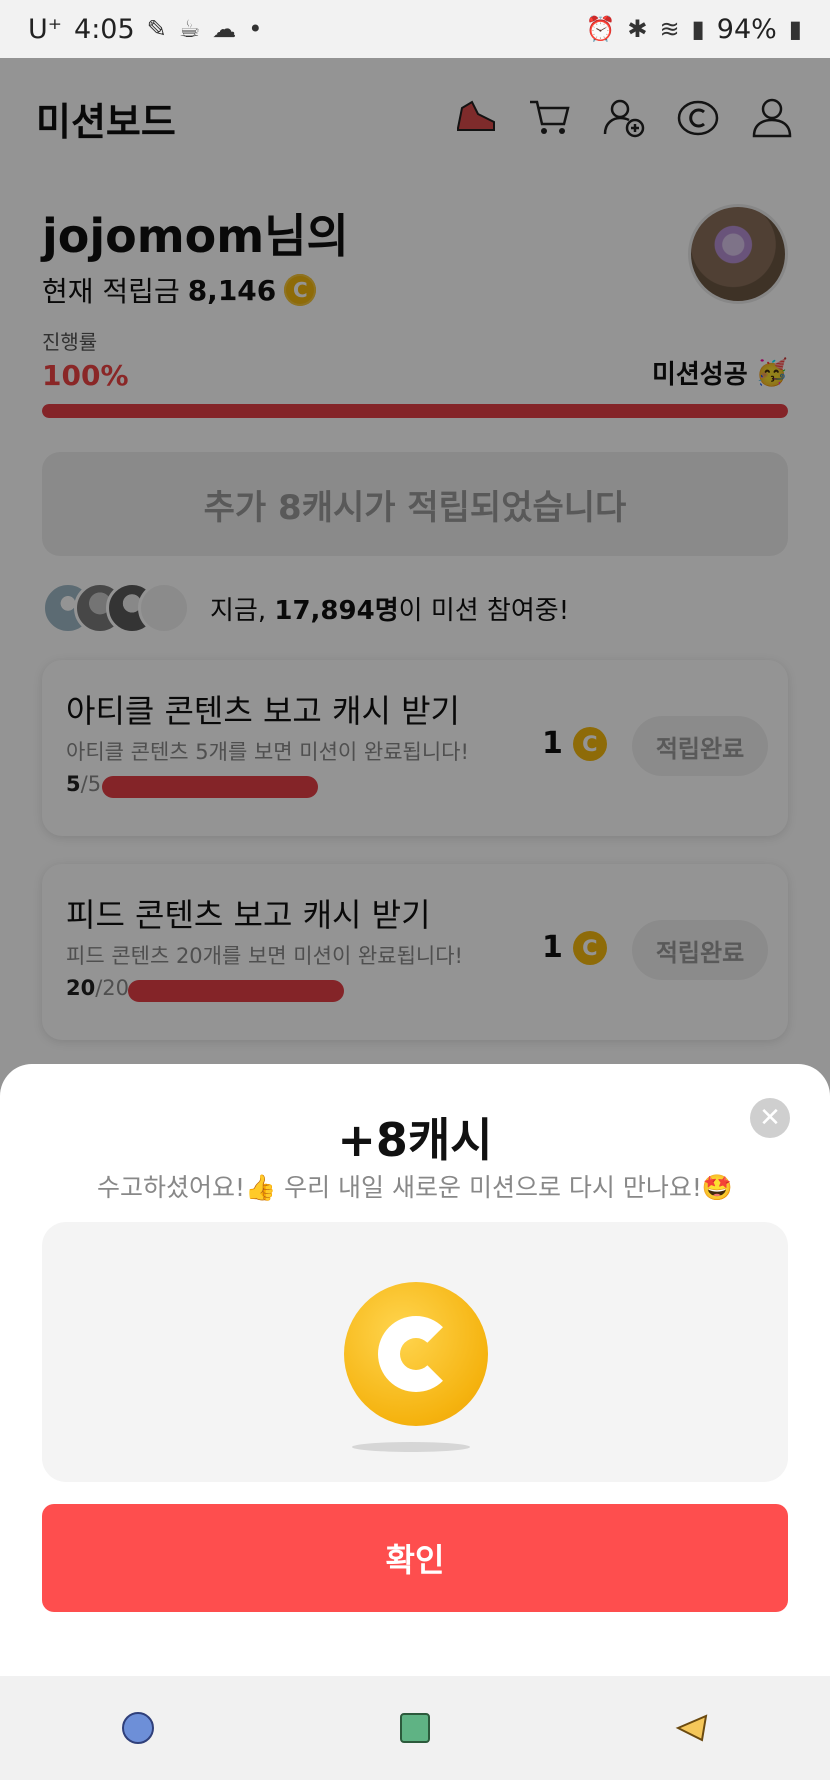  What do you see at coordinates (637, 29) in the screenshot?
I see `bluetooth-icon: ✱` at bounding box center [637, 29].